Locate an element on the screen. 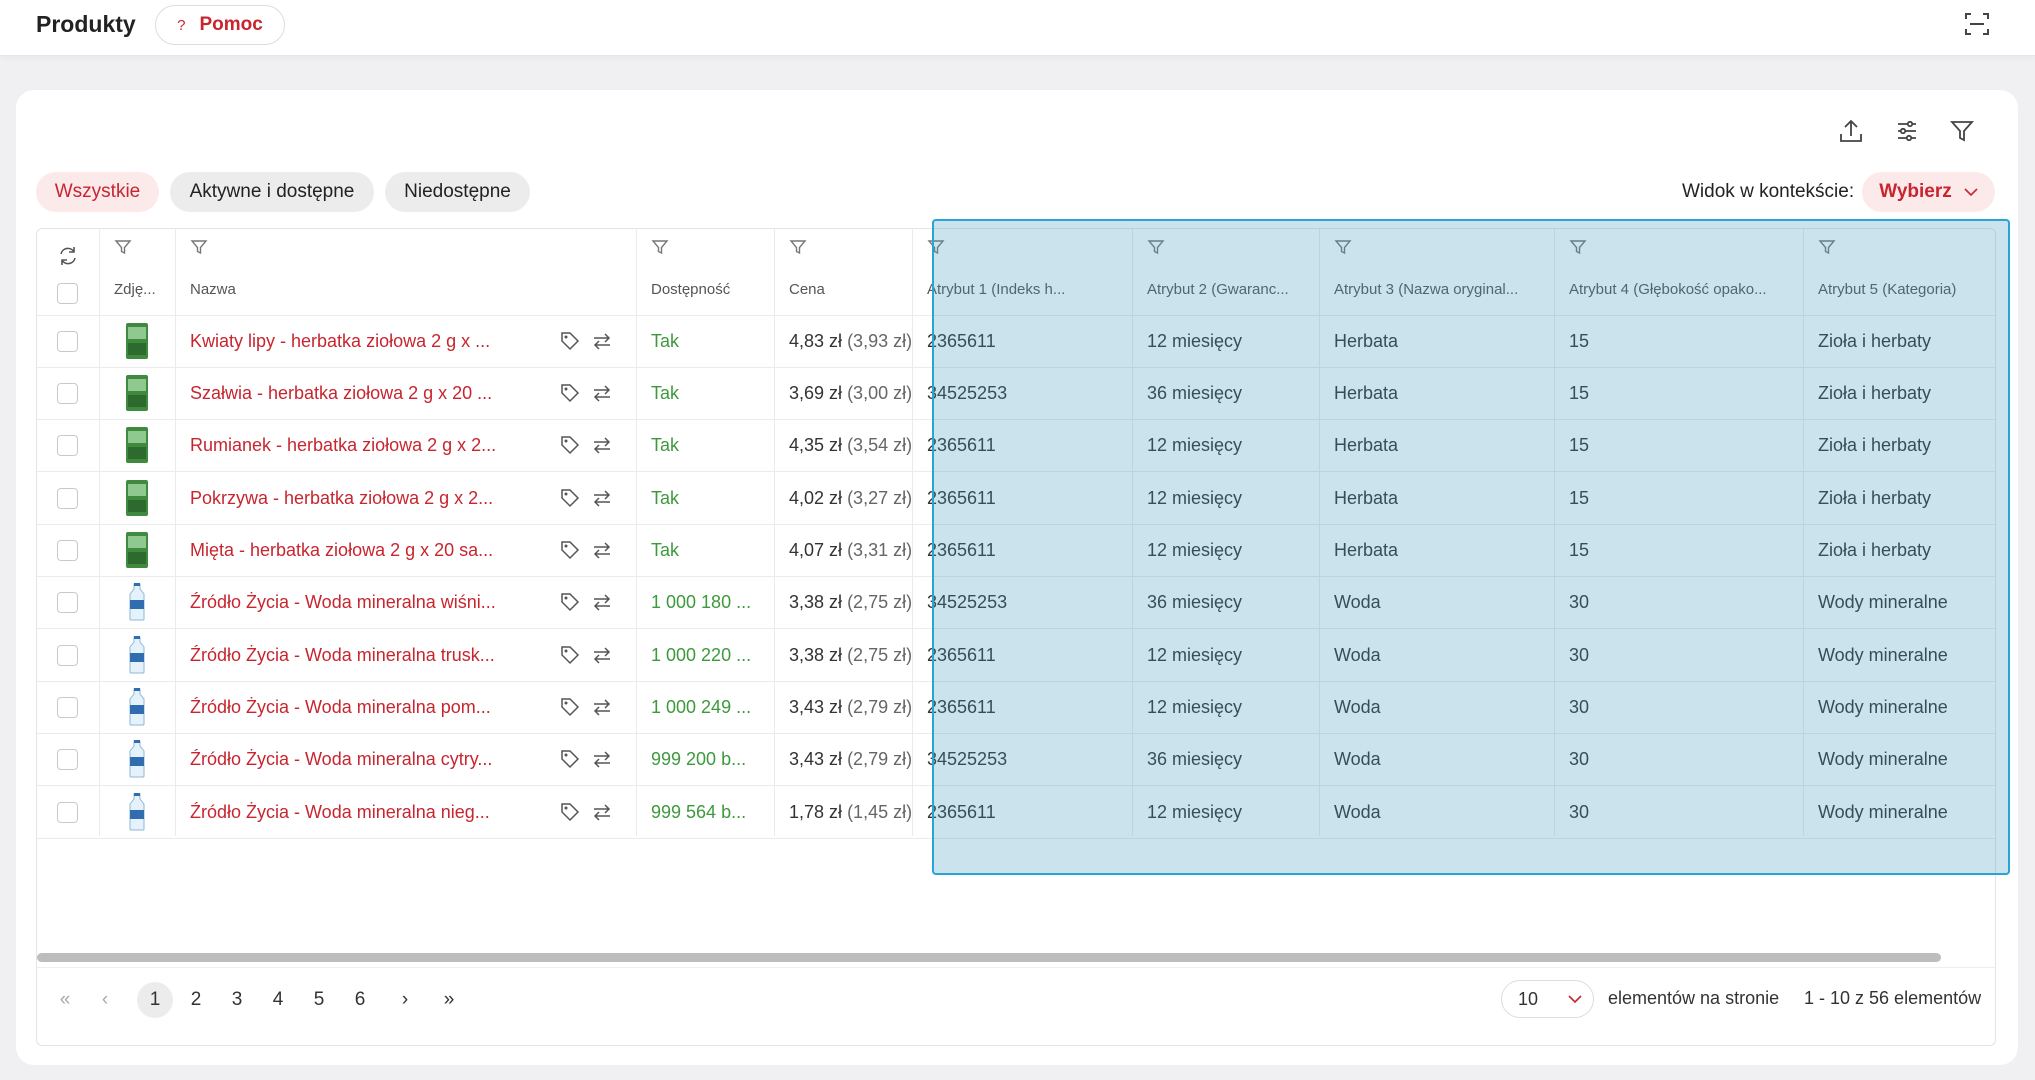  page-button-5: 5 is located at coordinates (319, 1000).